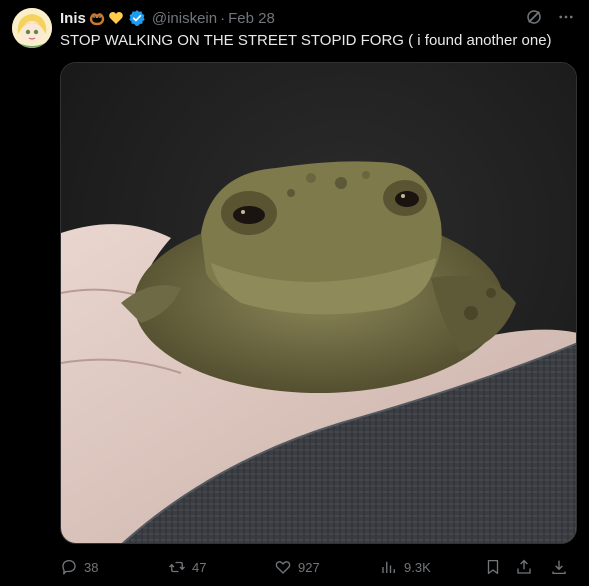  What do you see at coordinates (534, 17) in the screenshot?
I see `grok-icon` at bounding box center [534, 17].